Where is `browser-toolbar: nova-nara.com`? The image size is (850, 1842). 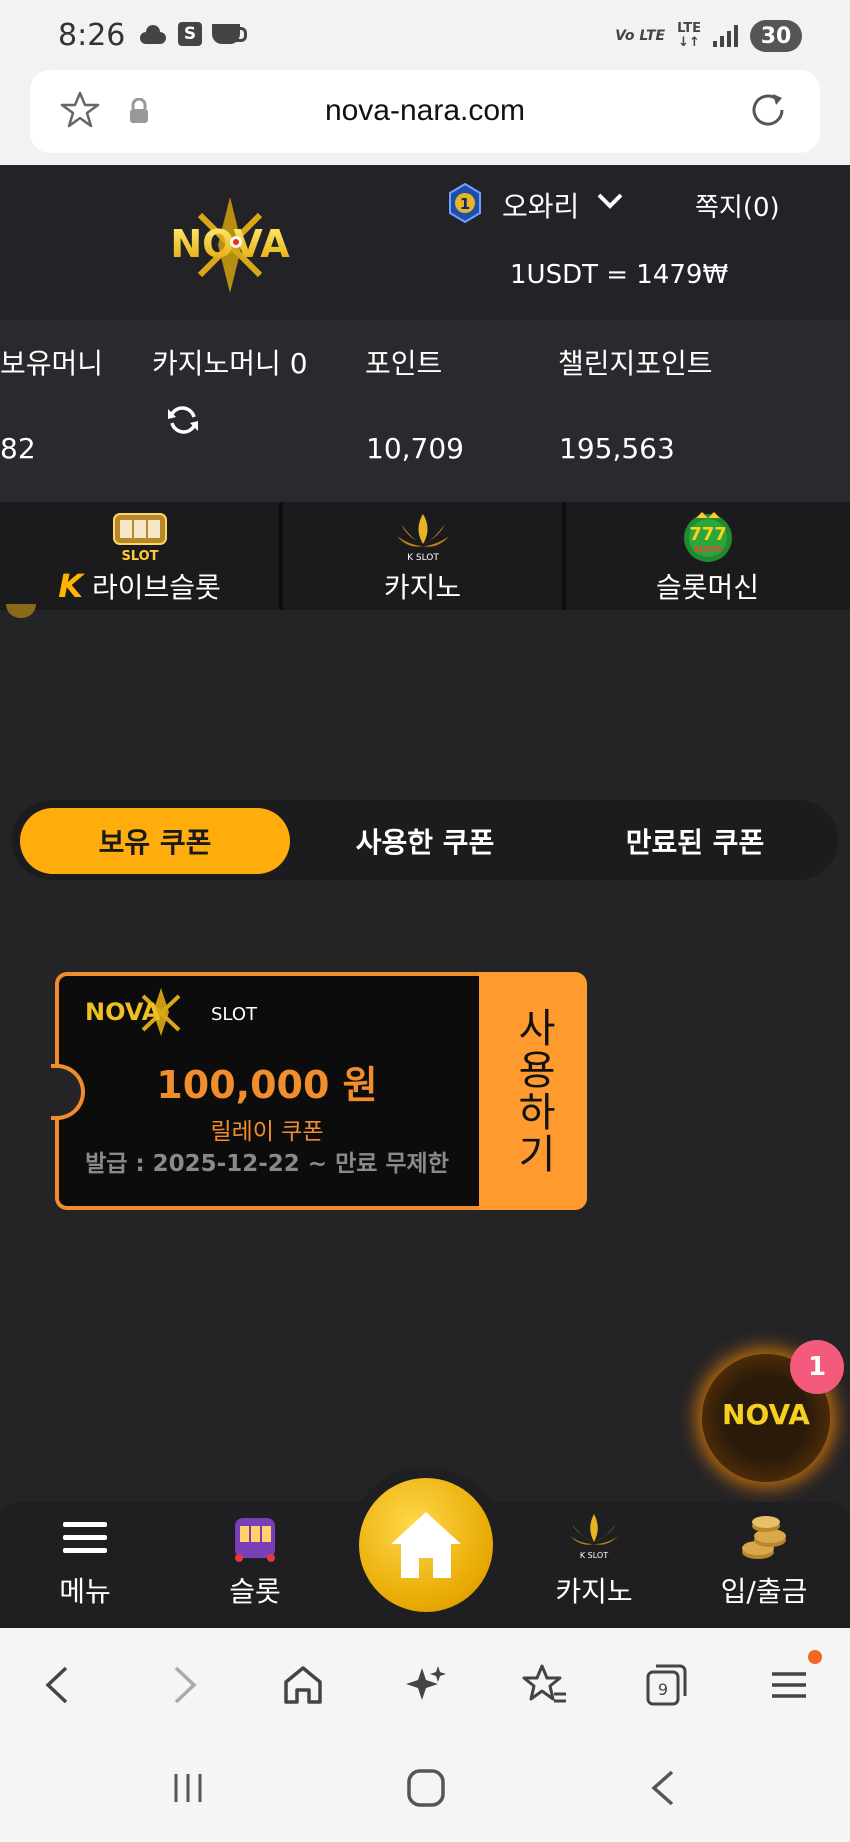
browser-toolbar: nova-nara.com is located at coordinates (425, 117).